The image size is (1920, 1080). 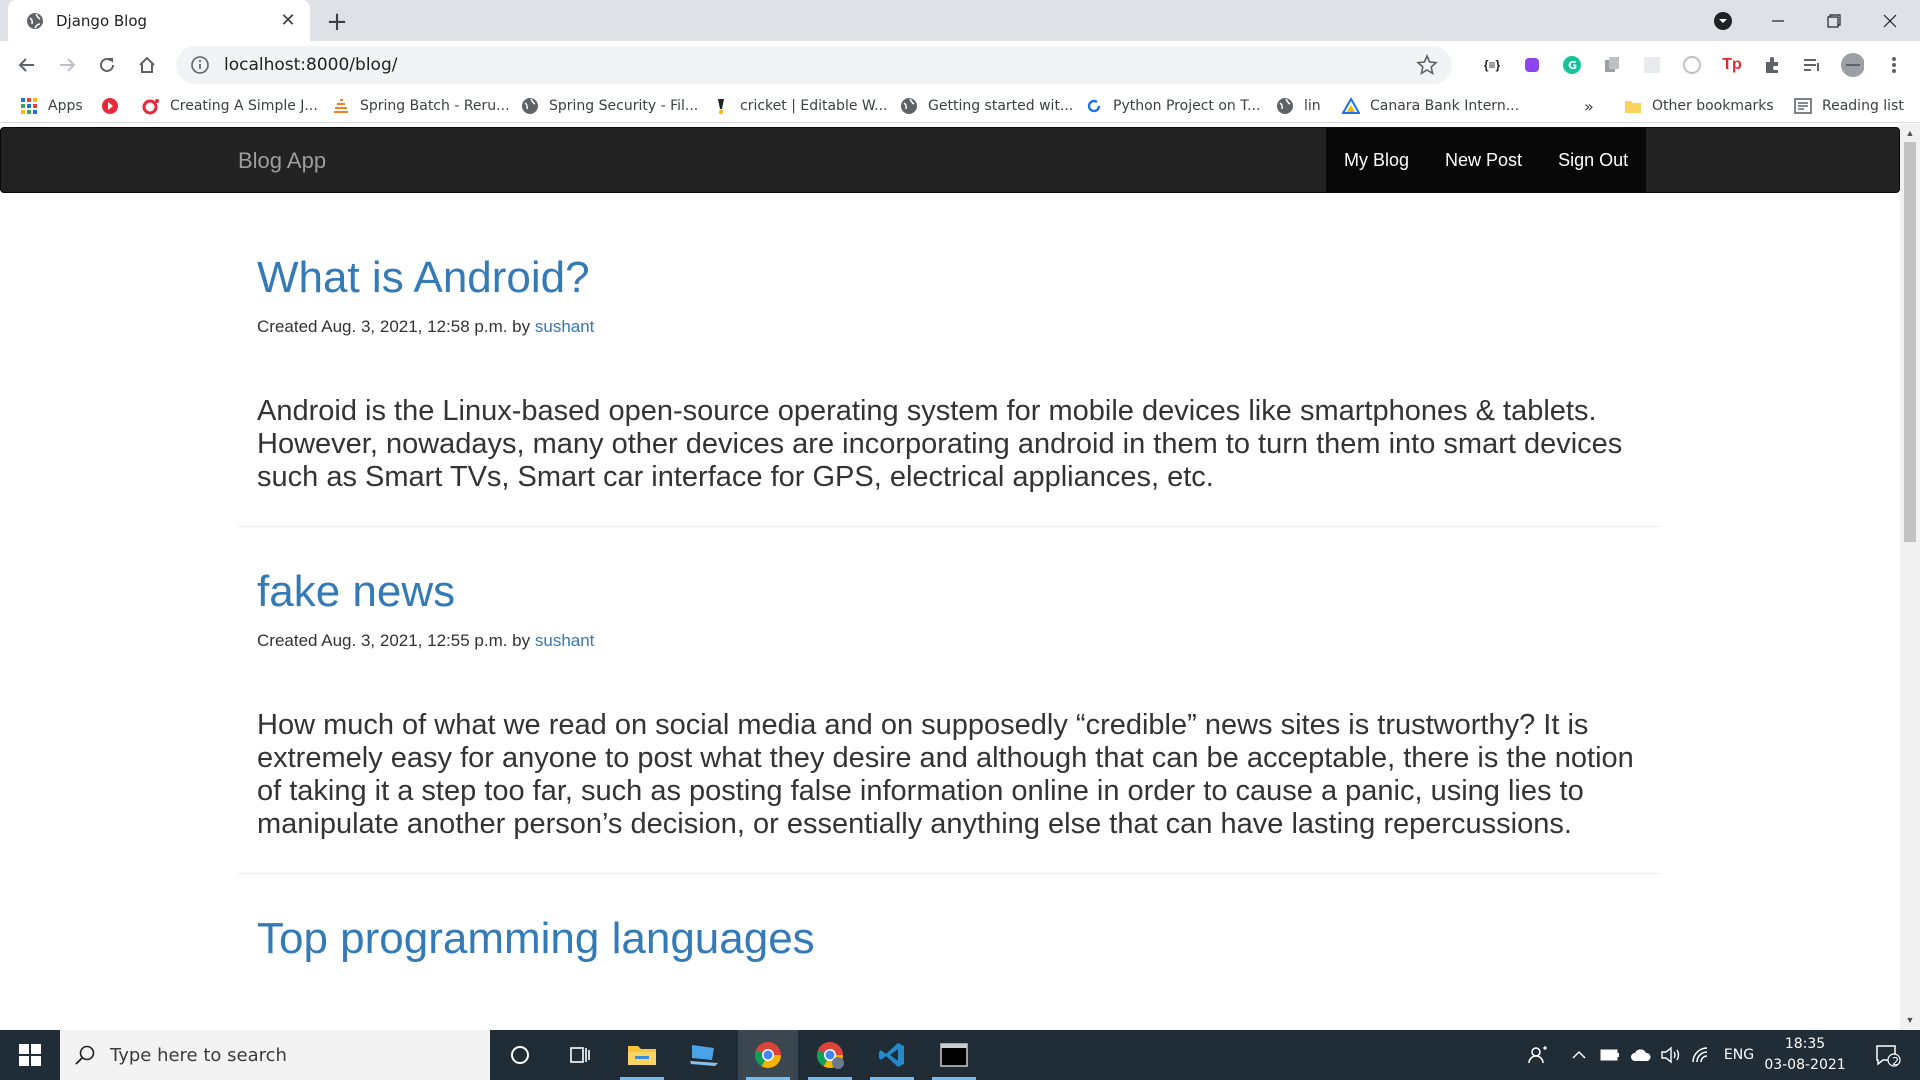 What do you see at coordinates (1427, 65) in the screenshot?
I see `bookmark-star-icon` at bounding box center [1427, 65].